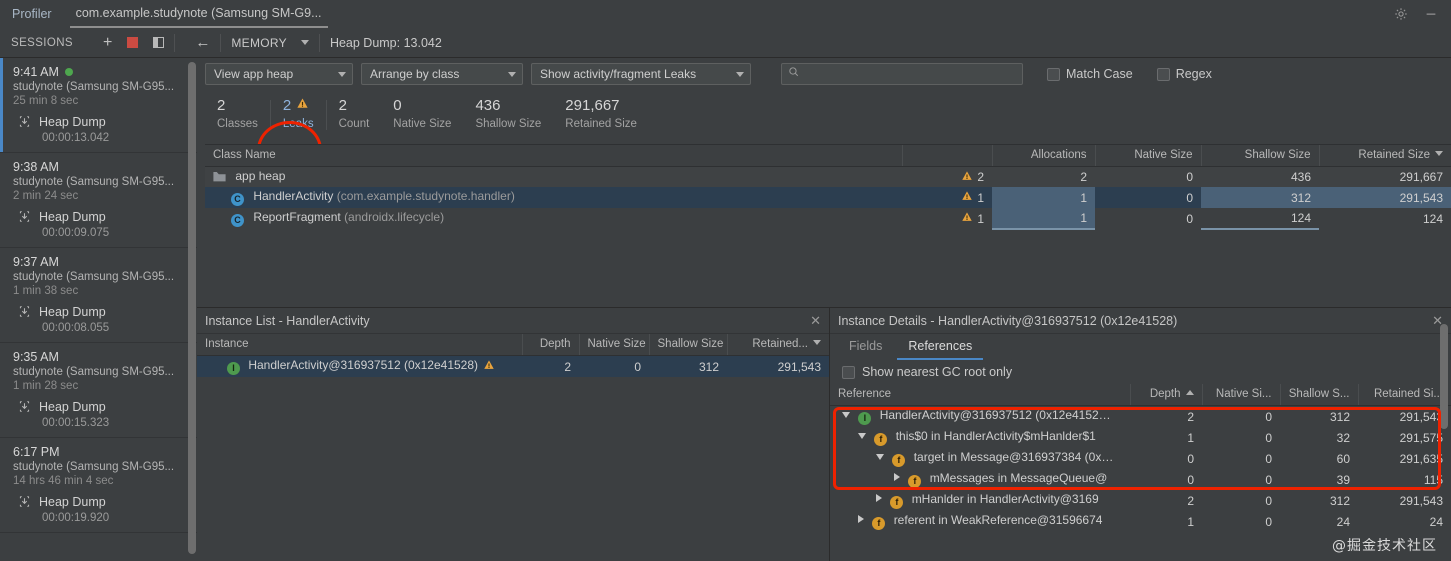 The image size is (1451, 561). I want to click on col-leaks, so click(946, 156).